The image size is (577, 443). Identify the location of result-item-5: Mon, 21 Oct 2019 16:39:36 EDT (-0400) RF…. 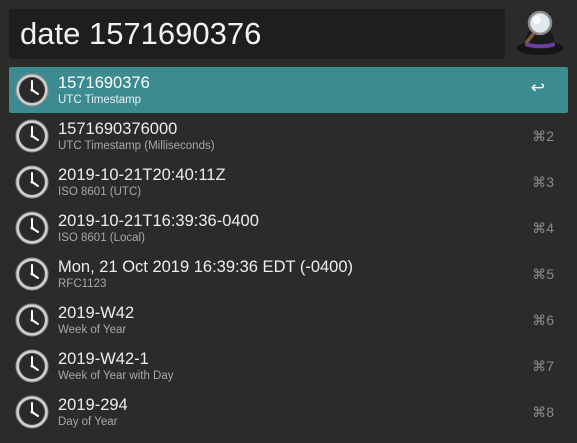
(288, 274).